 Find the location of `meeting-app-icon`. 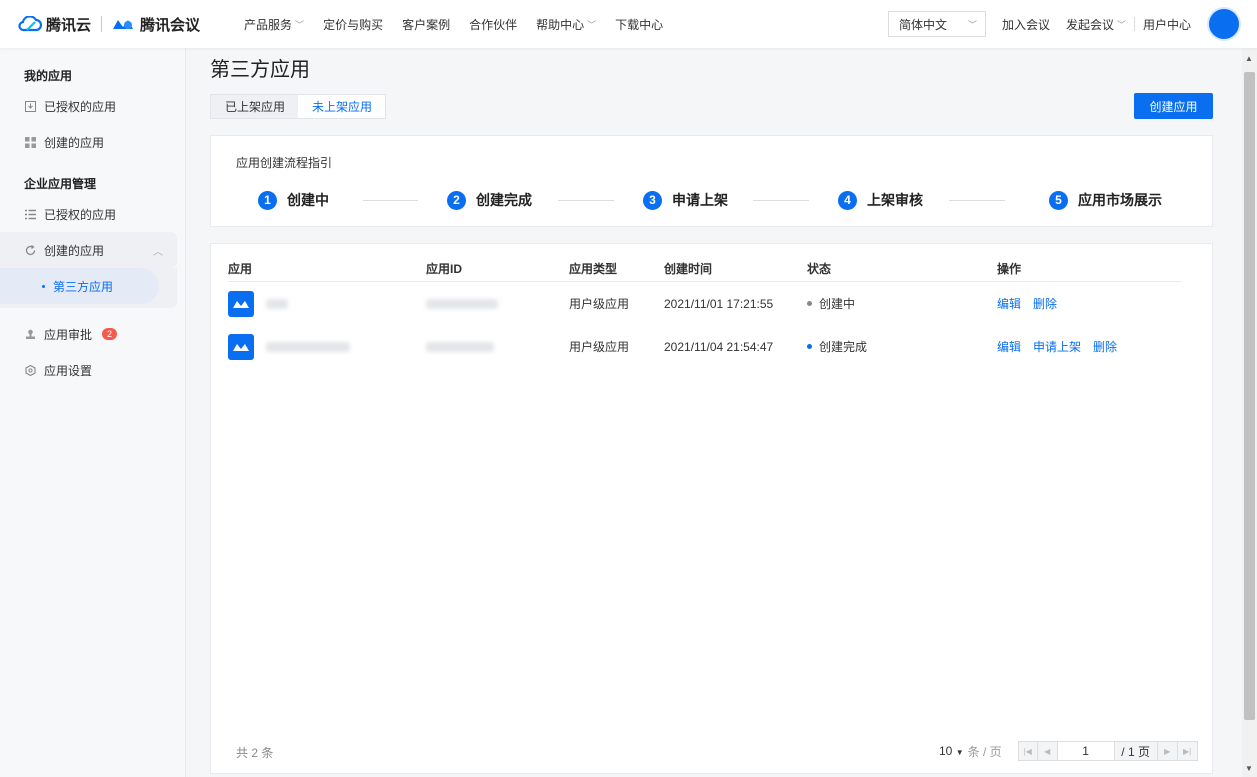

meeting-app-icon is located at coordinates (241, 346).